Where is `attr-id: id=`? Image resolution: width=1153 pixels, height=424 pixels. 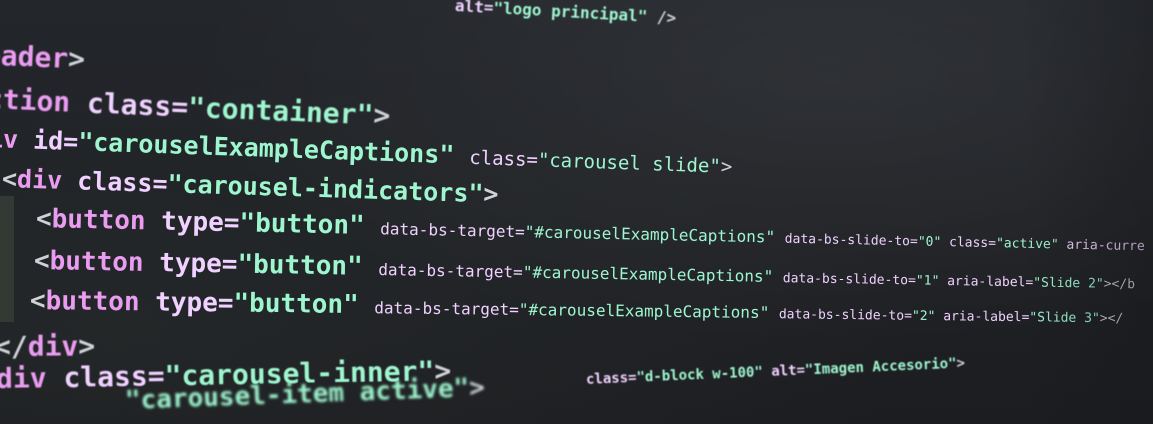
attr-id: id= is located at coordinates (55, 141).